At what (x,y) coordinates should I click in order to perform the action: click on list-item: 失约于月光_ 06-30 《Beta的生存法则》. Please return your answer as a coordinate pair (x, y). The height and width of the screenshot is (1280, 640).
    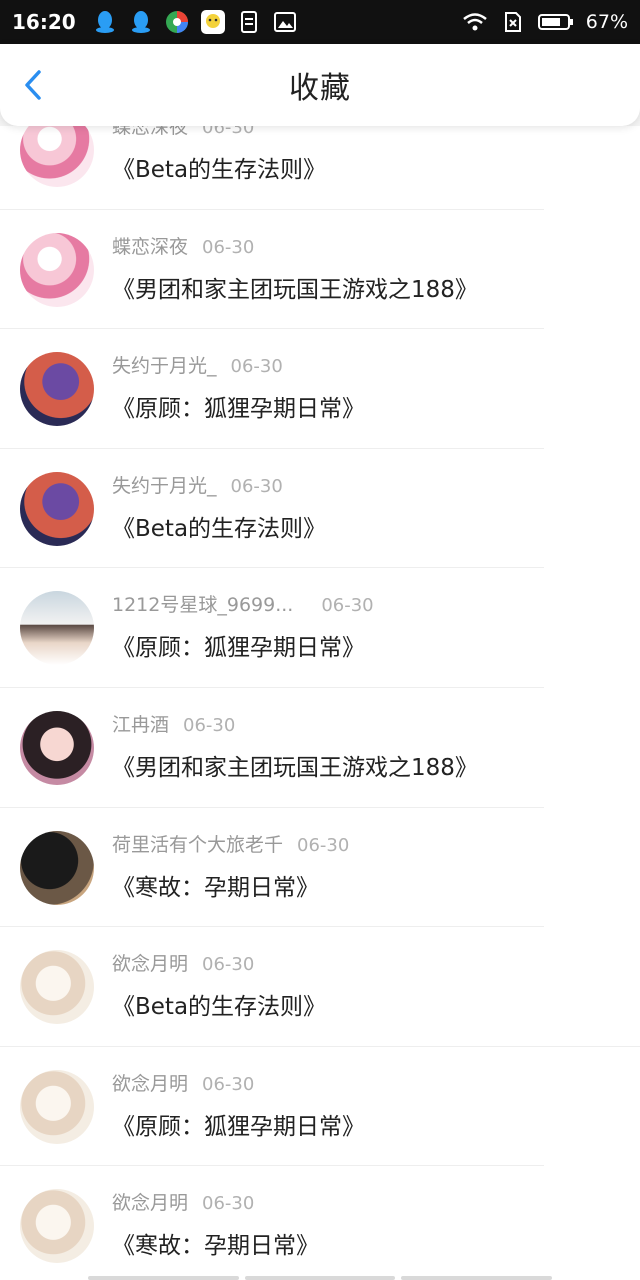
    Looking at the image, I should click on (320, 509).